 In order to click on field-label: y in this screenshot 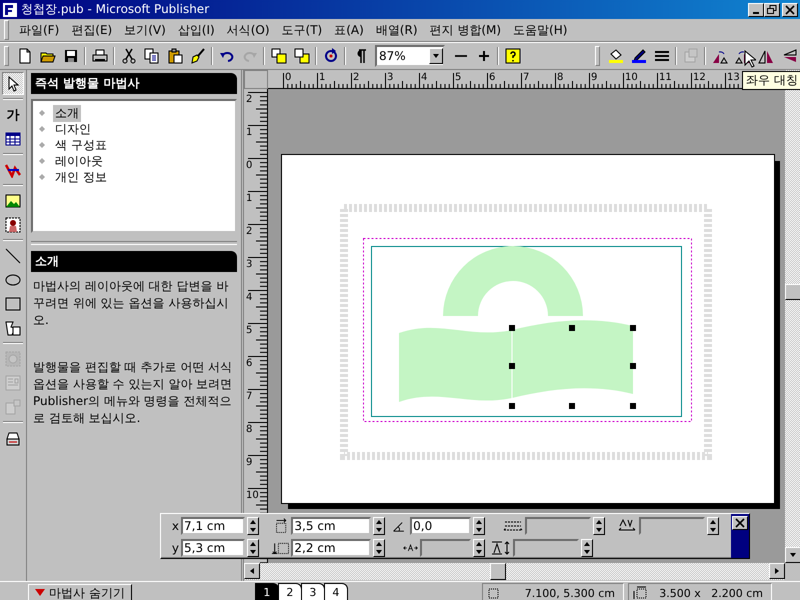, I will do `click(174, 548)`.